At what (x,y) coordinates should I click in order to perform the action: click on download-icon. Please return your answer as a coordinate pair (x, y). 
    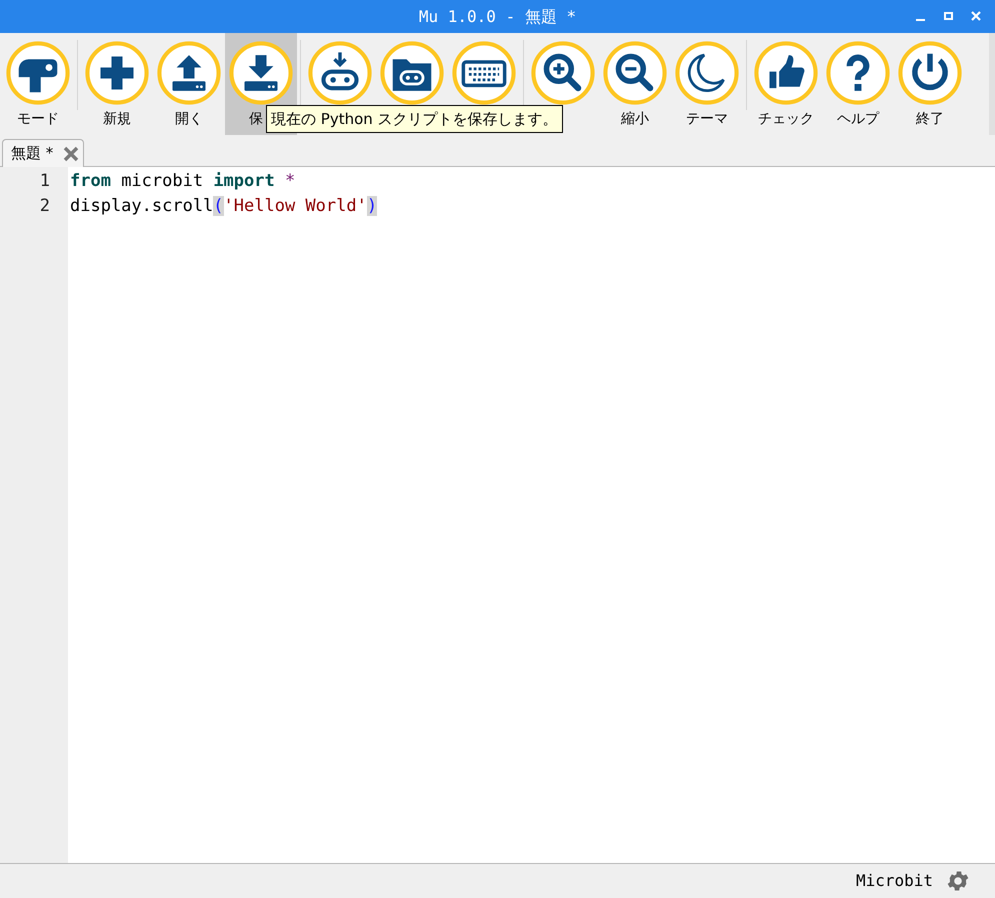
    Looking at the image, I should click on (261, 73).